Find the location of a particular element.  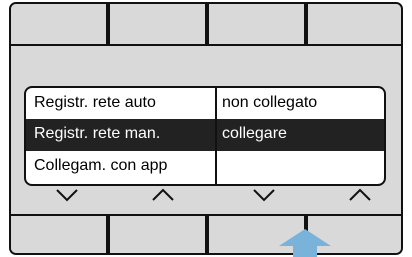

menu-row-label: Collegam. con app is located at coordinates (101, 165).